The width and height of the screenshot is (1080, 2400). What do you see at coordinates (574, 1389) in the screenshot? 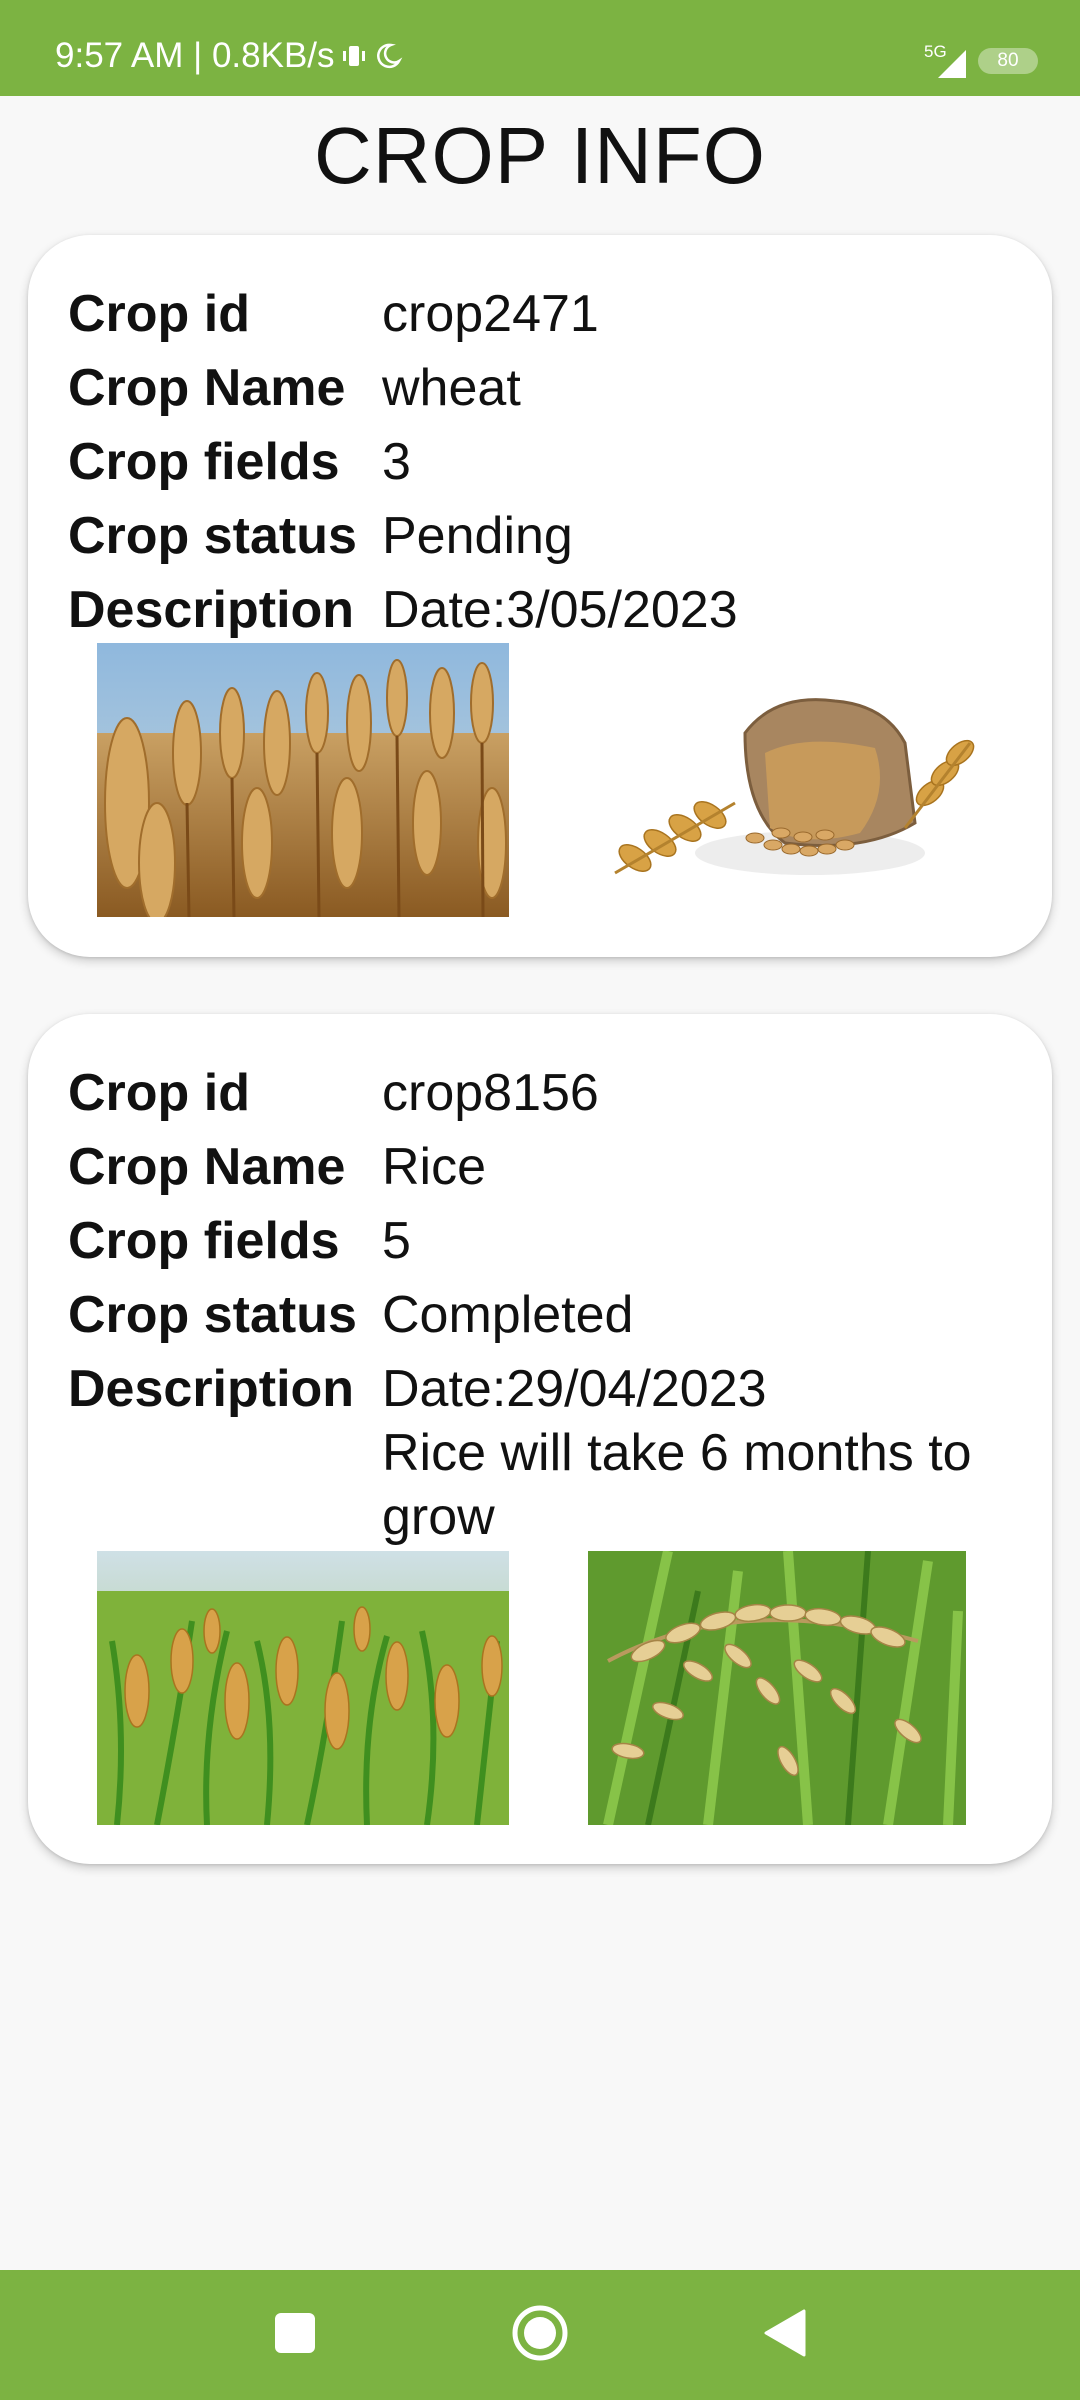
I see `description-line: Date:29/04/2023` at bounding box center [574, 1389].